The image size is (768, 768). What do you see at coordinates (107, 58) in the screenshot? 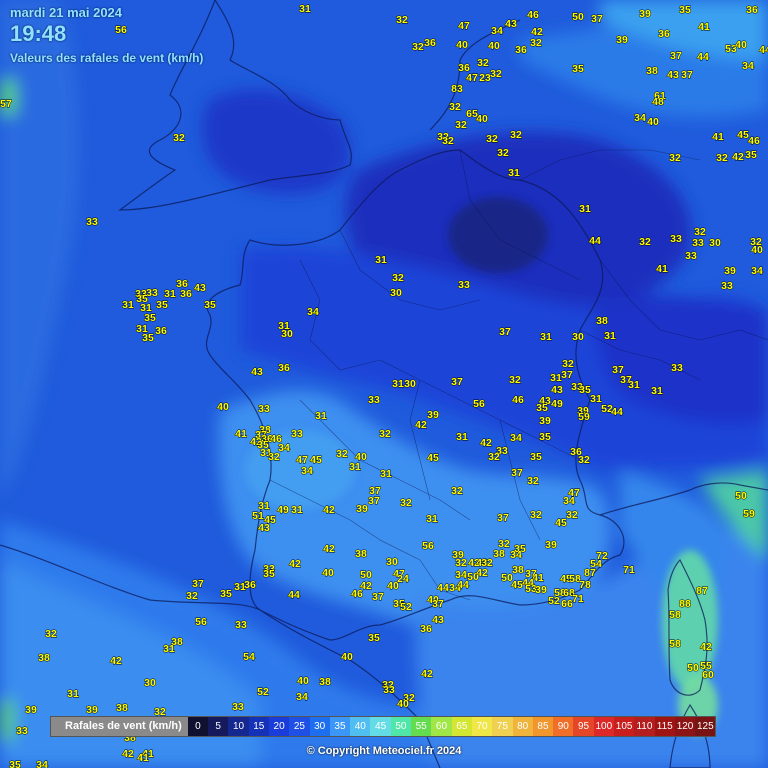
I see `map-subtitle: Valeurs des rafales de vent (km/h)` at bounding box center [107, 58].